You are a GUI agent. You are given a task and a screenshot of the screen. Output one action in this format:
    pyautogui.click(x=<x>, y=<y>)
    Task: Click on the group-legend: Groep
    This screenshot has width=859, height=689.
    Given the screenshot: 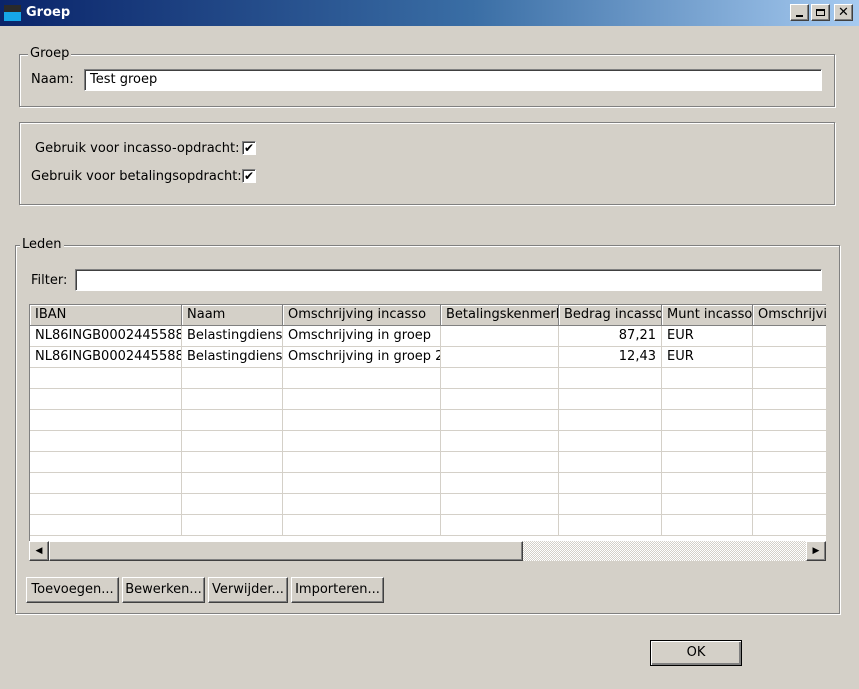 What is the action you would take?
    pyautogui.click(x=50, y=53)
    